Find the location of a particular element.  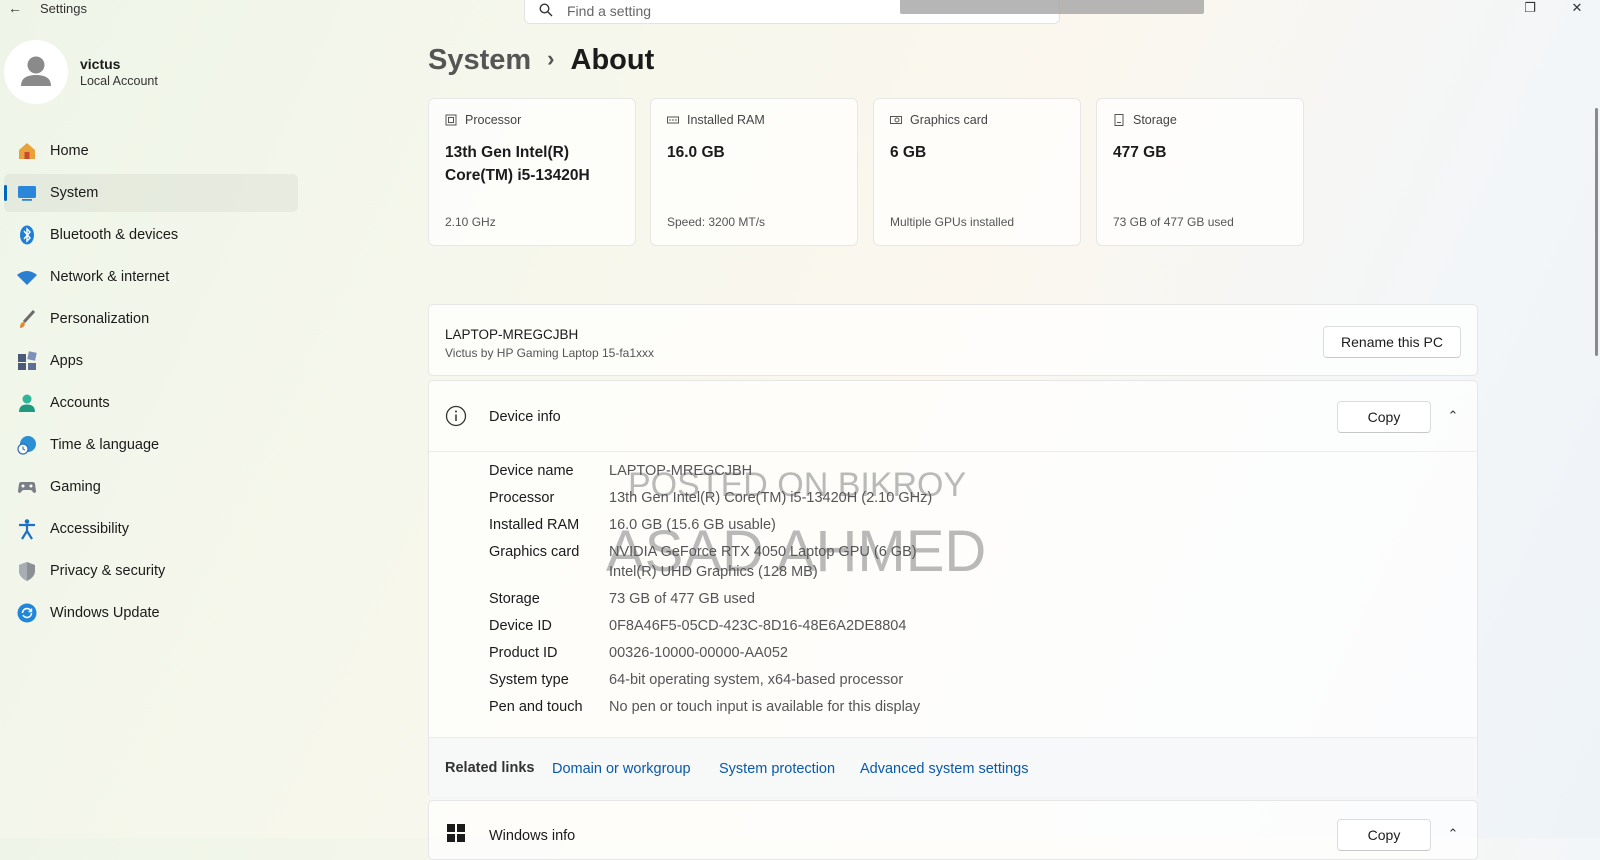

sidebar-item-accounts: Accounts is located at coordinates (151, 403).